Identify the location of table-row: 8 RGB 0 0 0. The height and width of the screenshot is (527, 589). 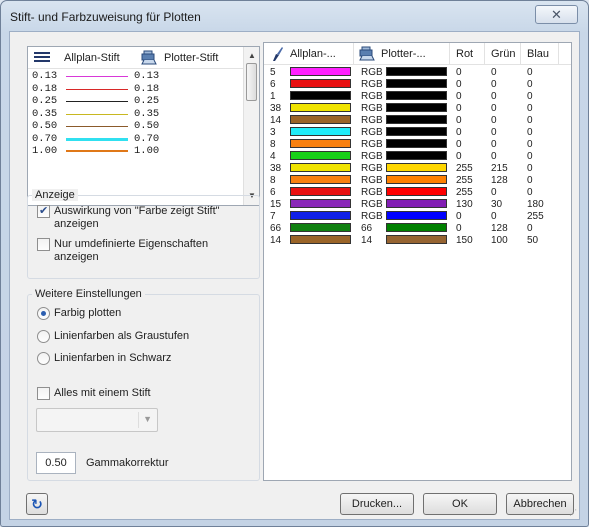
(417, 145).